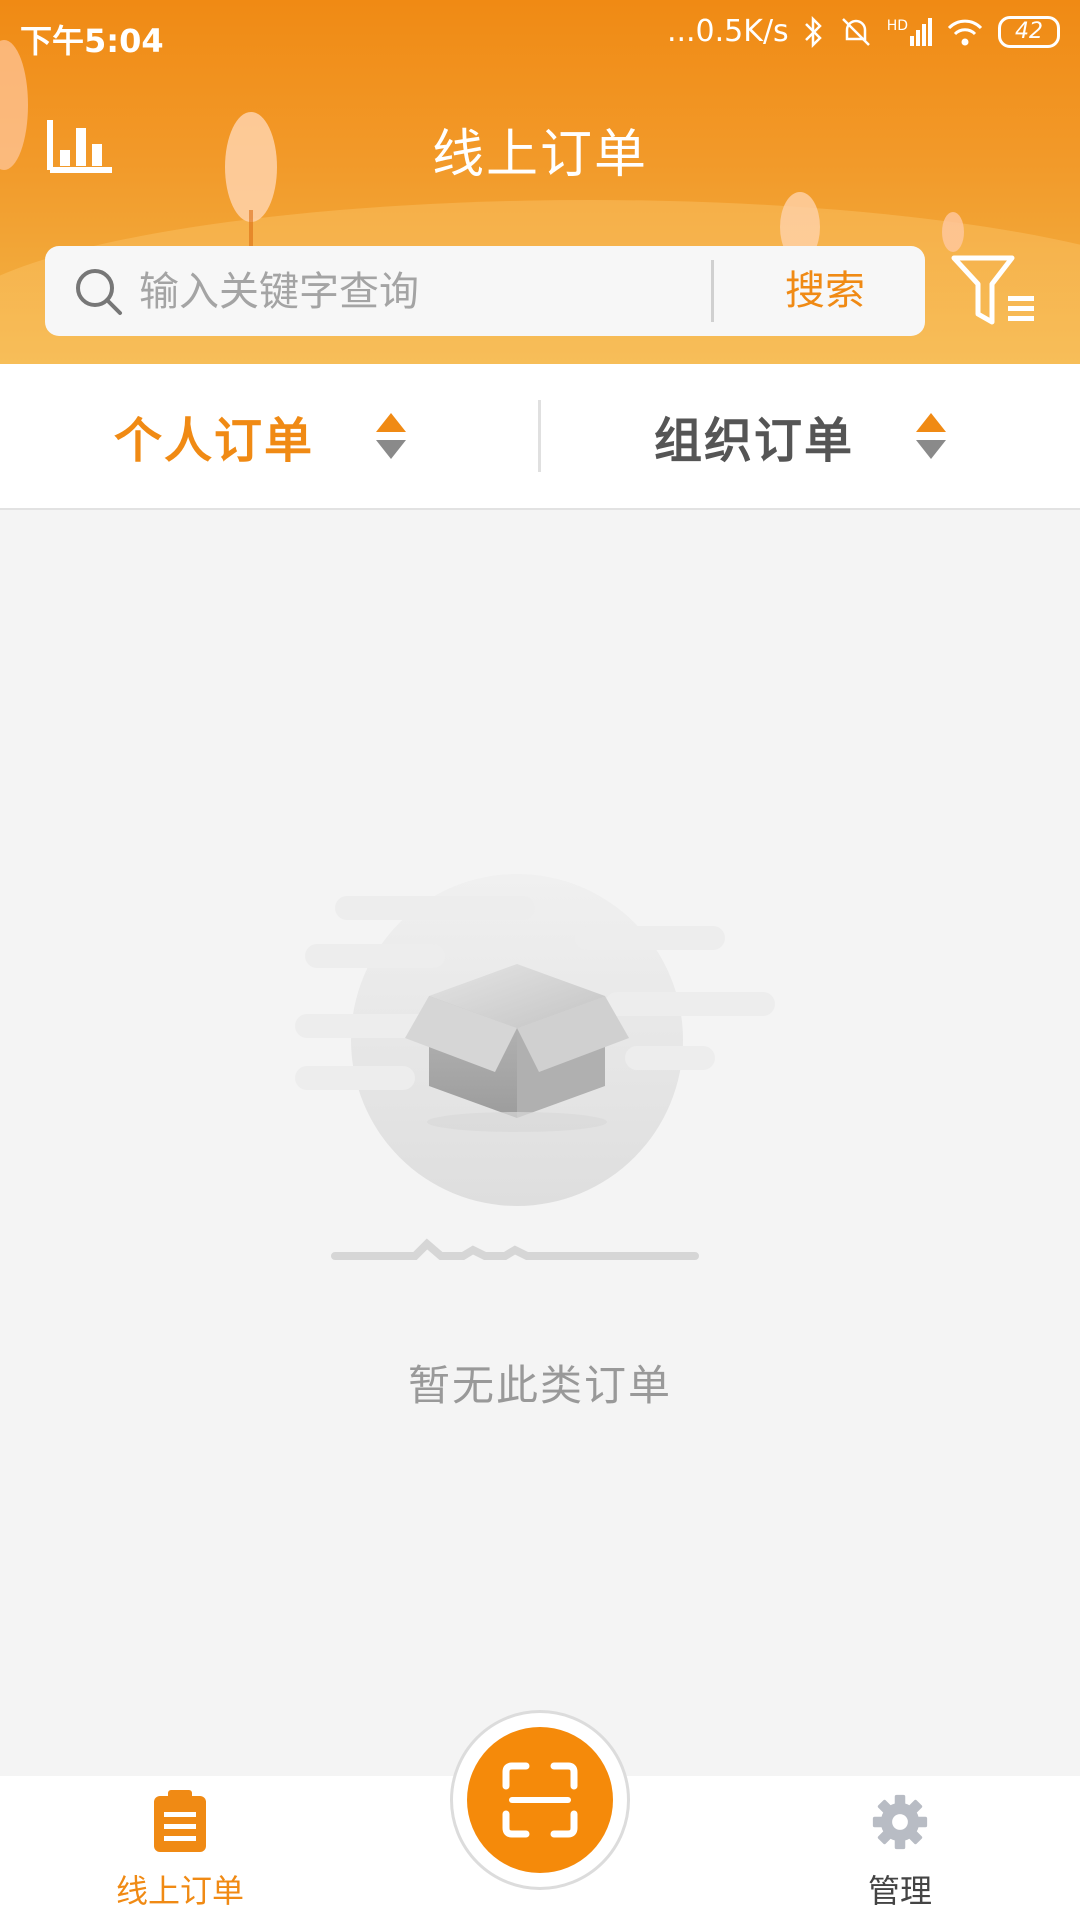 The width and height of the screenshot is (1080, 1920). I want to click on network-speed: ...0.5K/s, so click(727, 31).